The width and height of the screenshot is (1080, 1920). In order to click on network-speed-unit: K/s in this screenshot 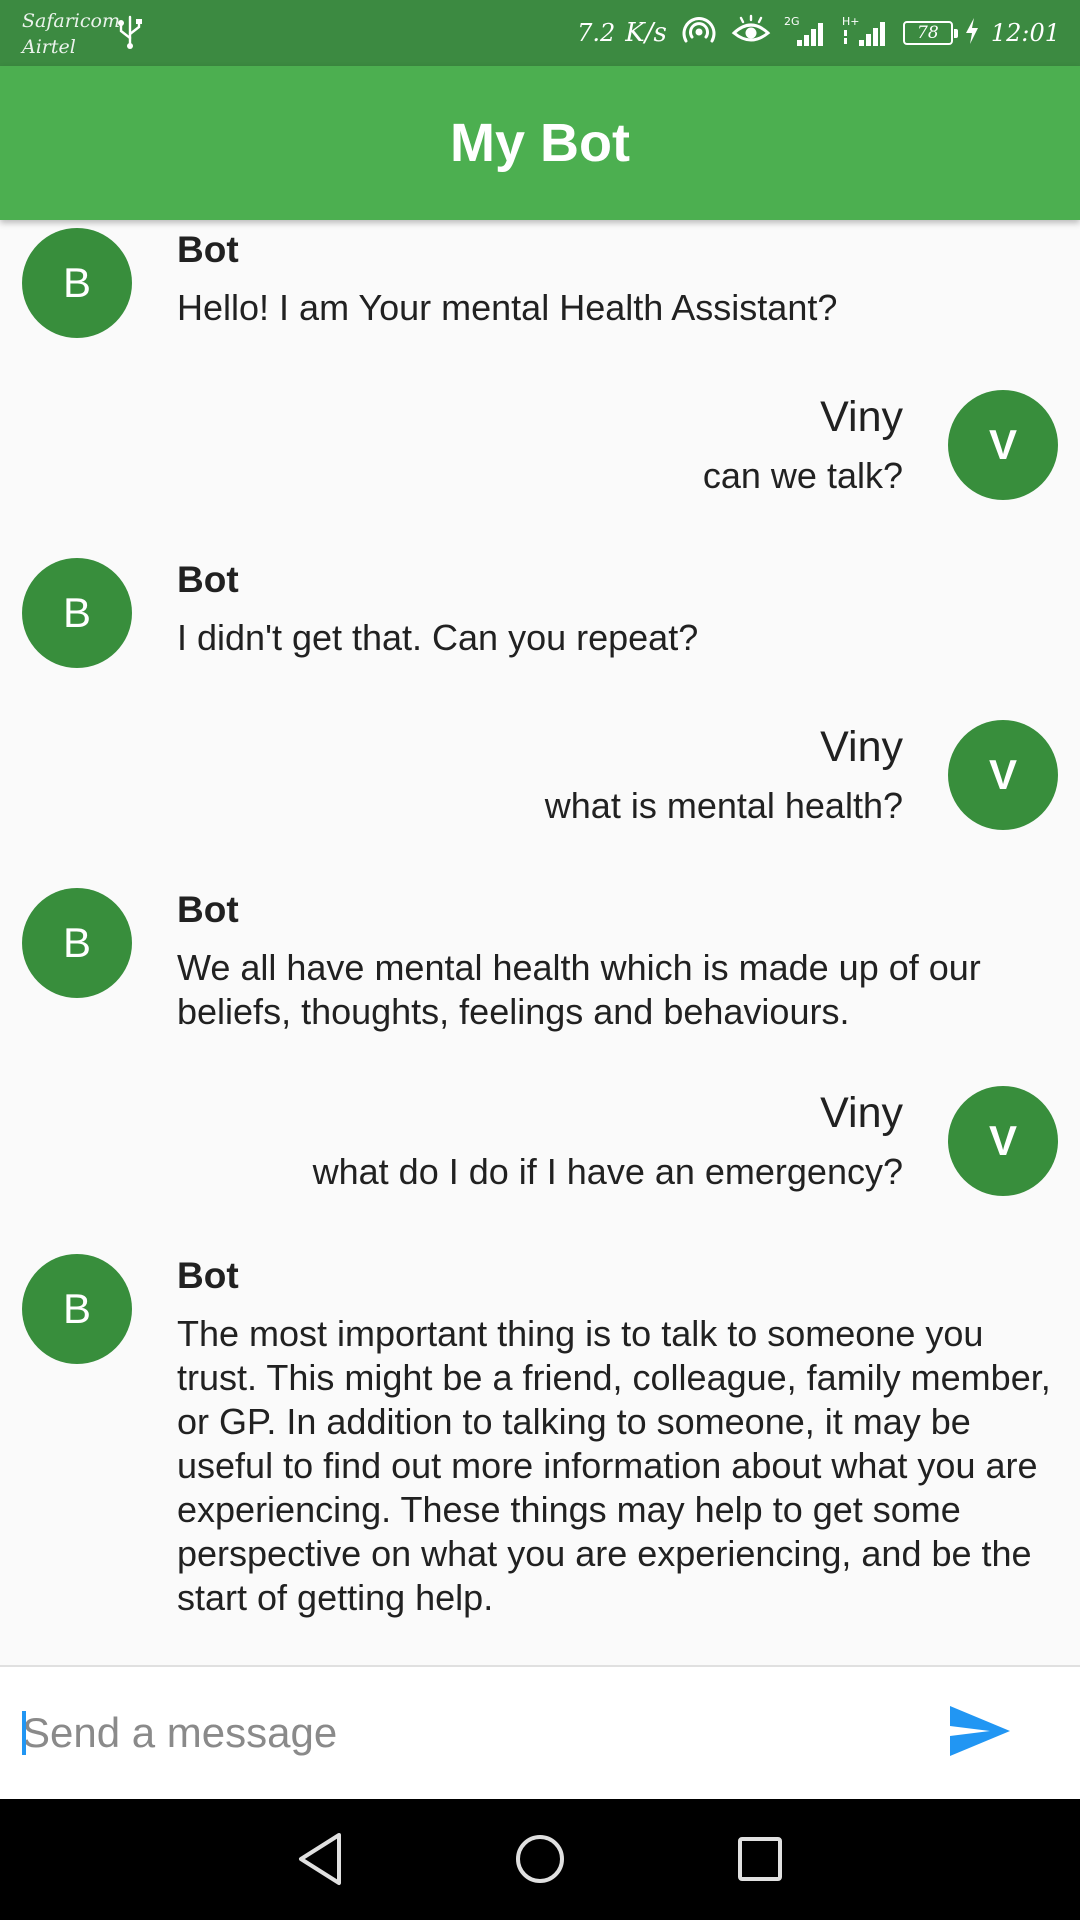, I will do `click(646, 33)`.